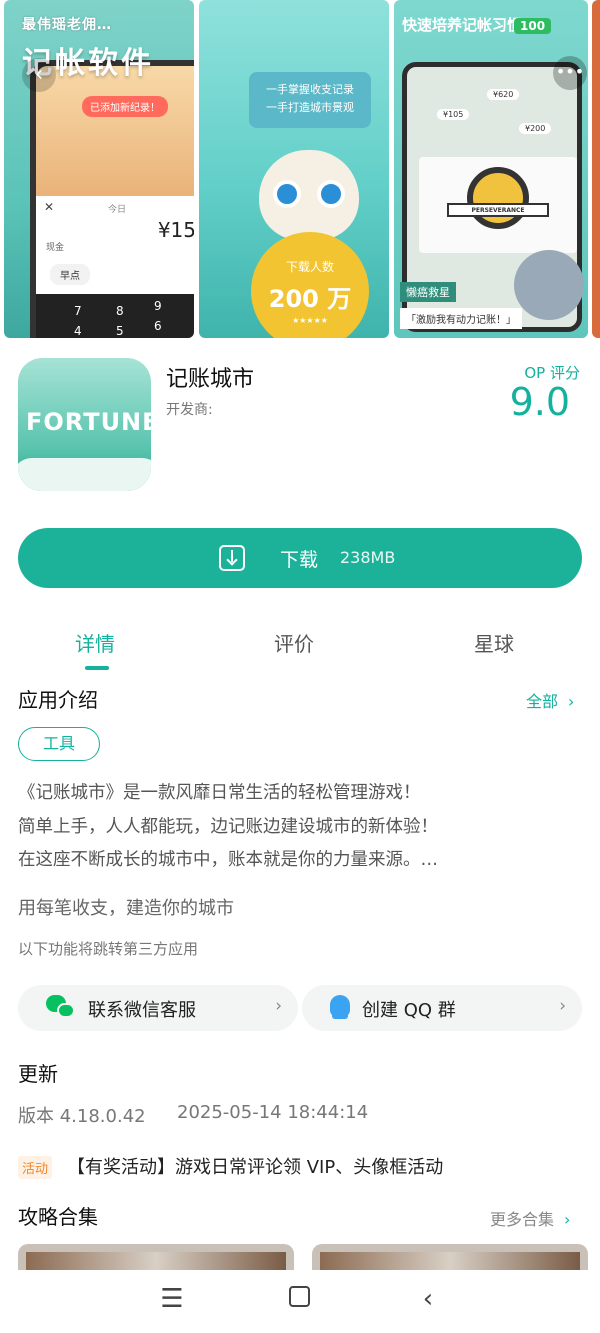  What do you see at coordinates (461, 318) in the screenshot?
I see `encourage-caption: 「激励我有动力记账！」` at bounding box center [461, 318].